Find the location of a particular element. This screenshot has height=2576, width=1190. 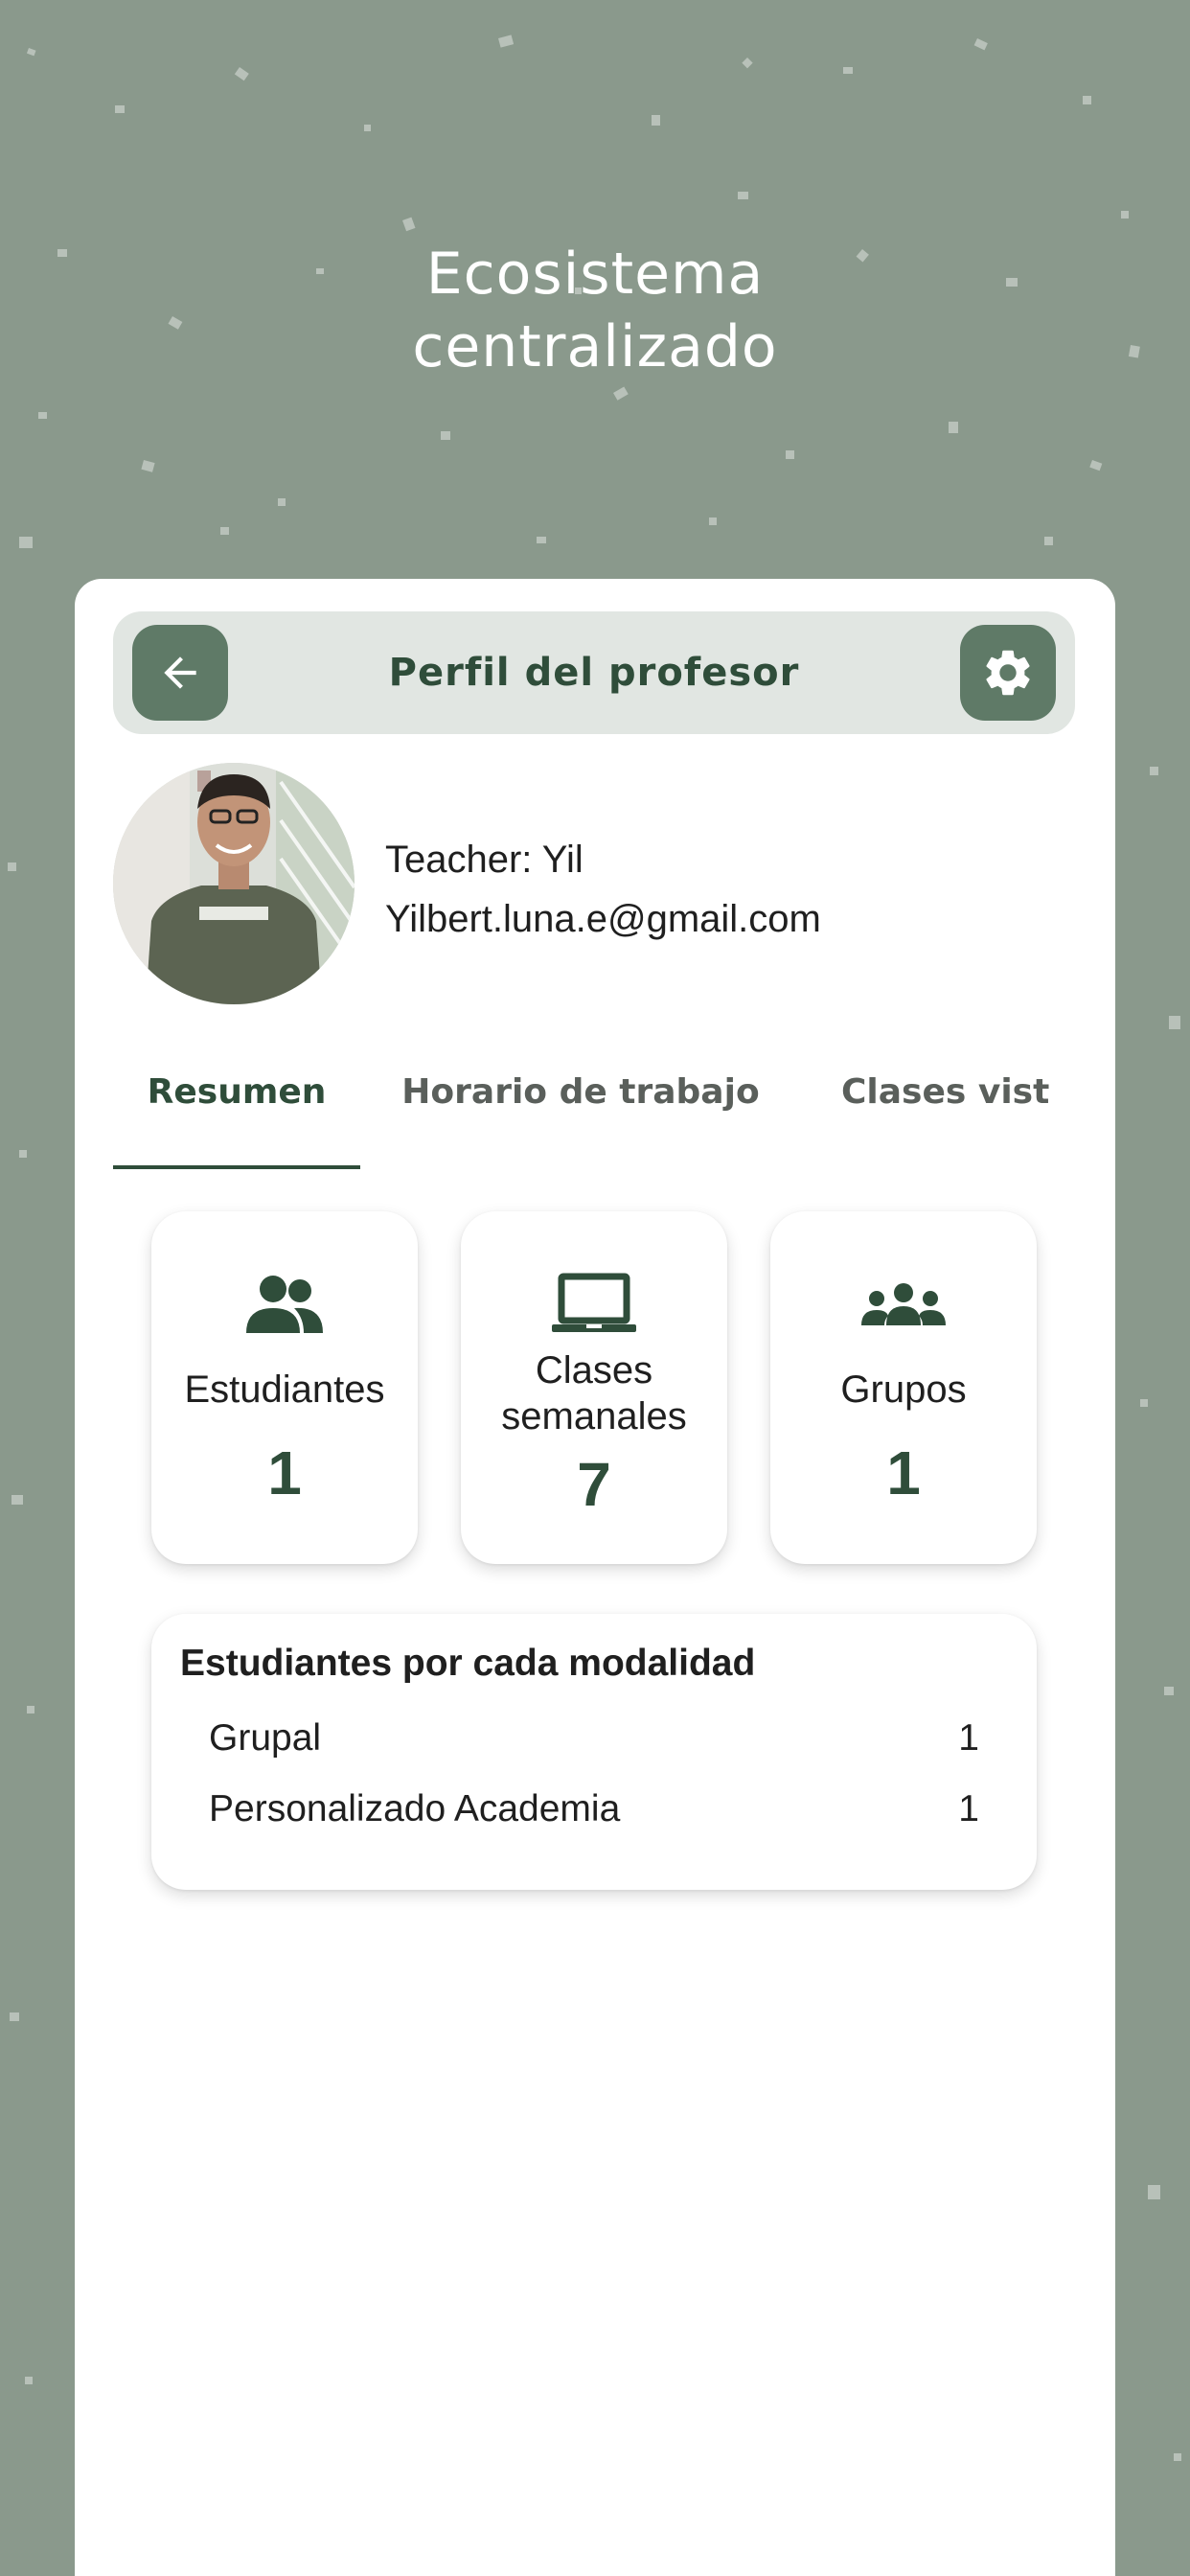

back-button is located at coordinates (180, 673).